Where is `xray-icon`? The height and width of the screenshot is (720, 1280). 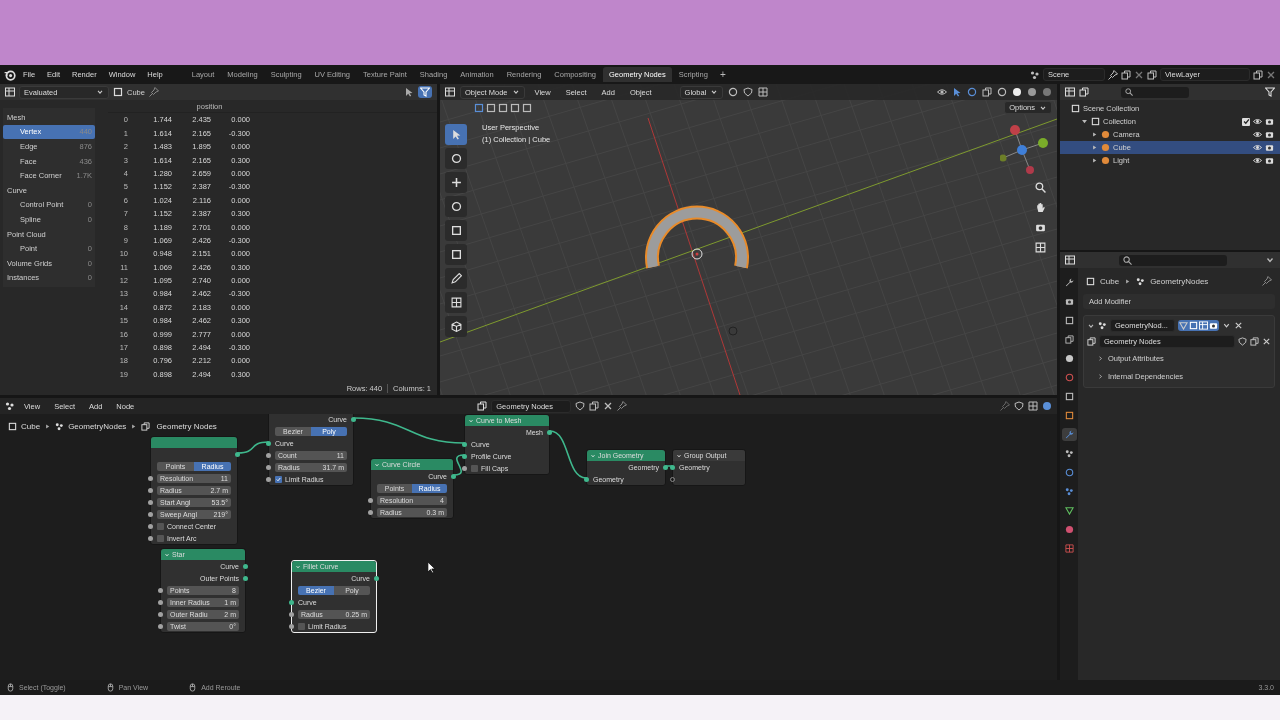 xray-icon is located at coordinates (987, 92).